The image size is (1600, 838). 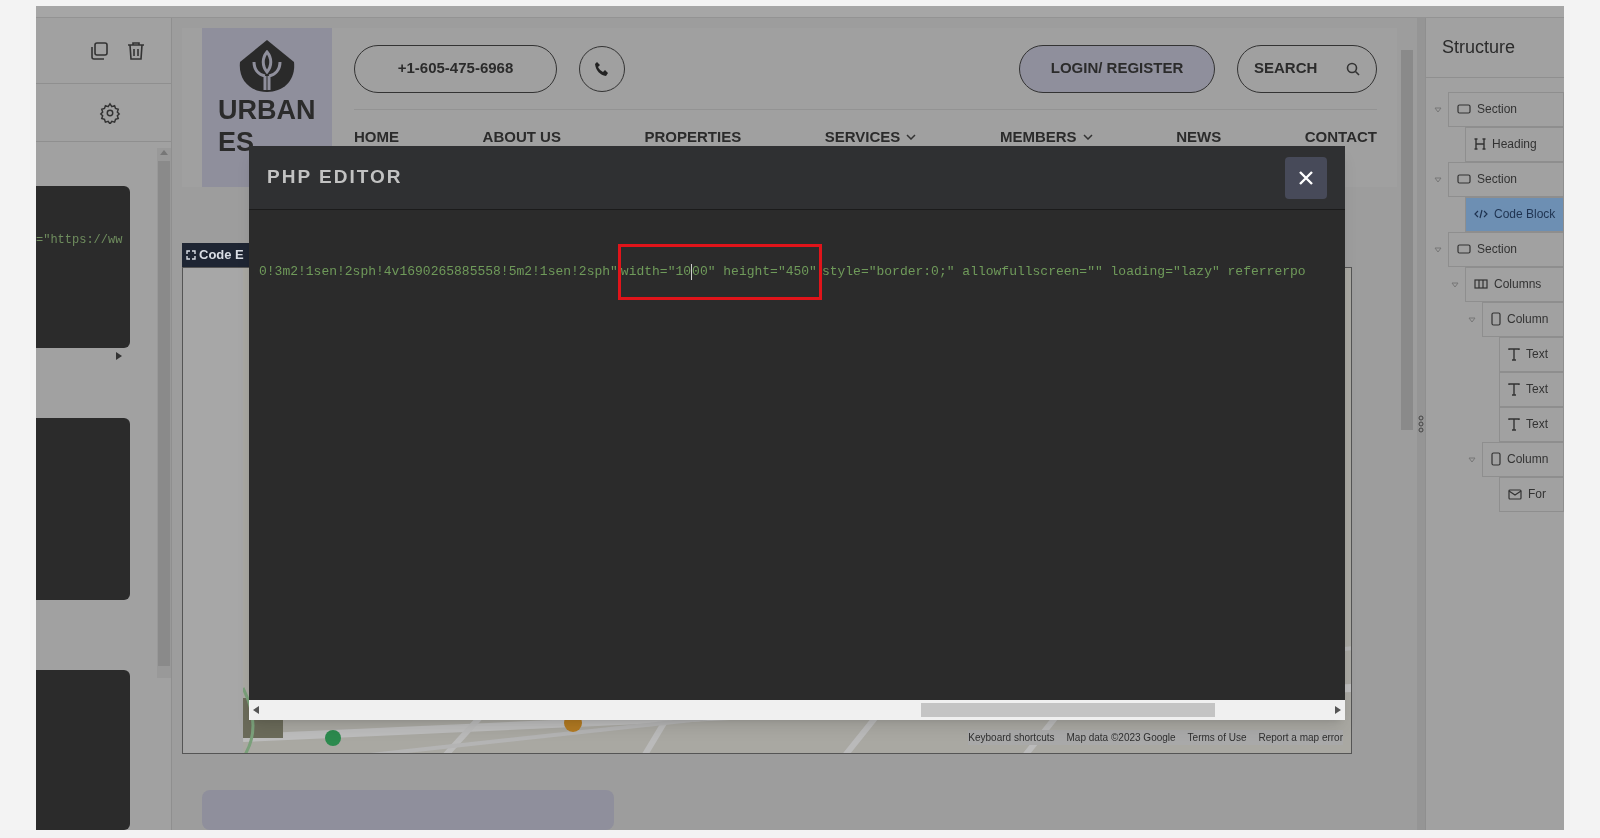 What do you see at coordinates (119, 356) in the screenshot?
I see `caret-icon` at bounding box center [119, 356].